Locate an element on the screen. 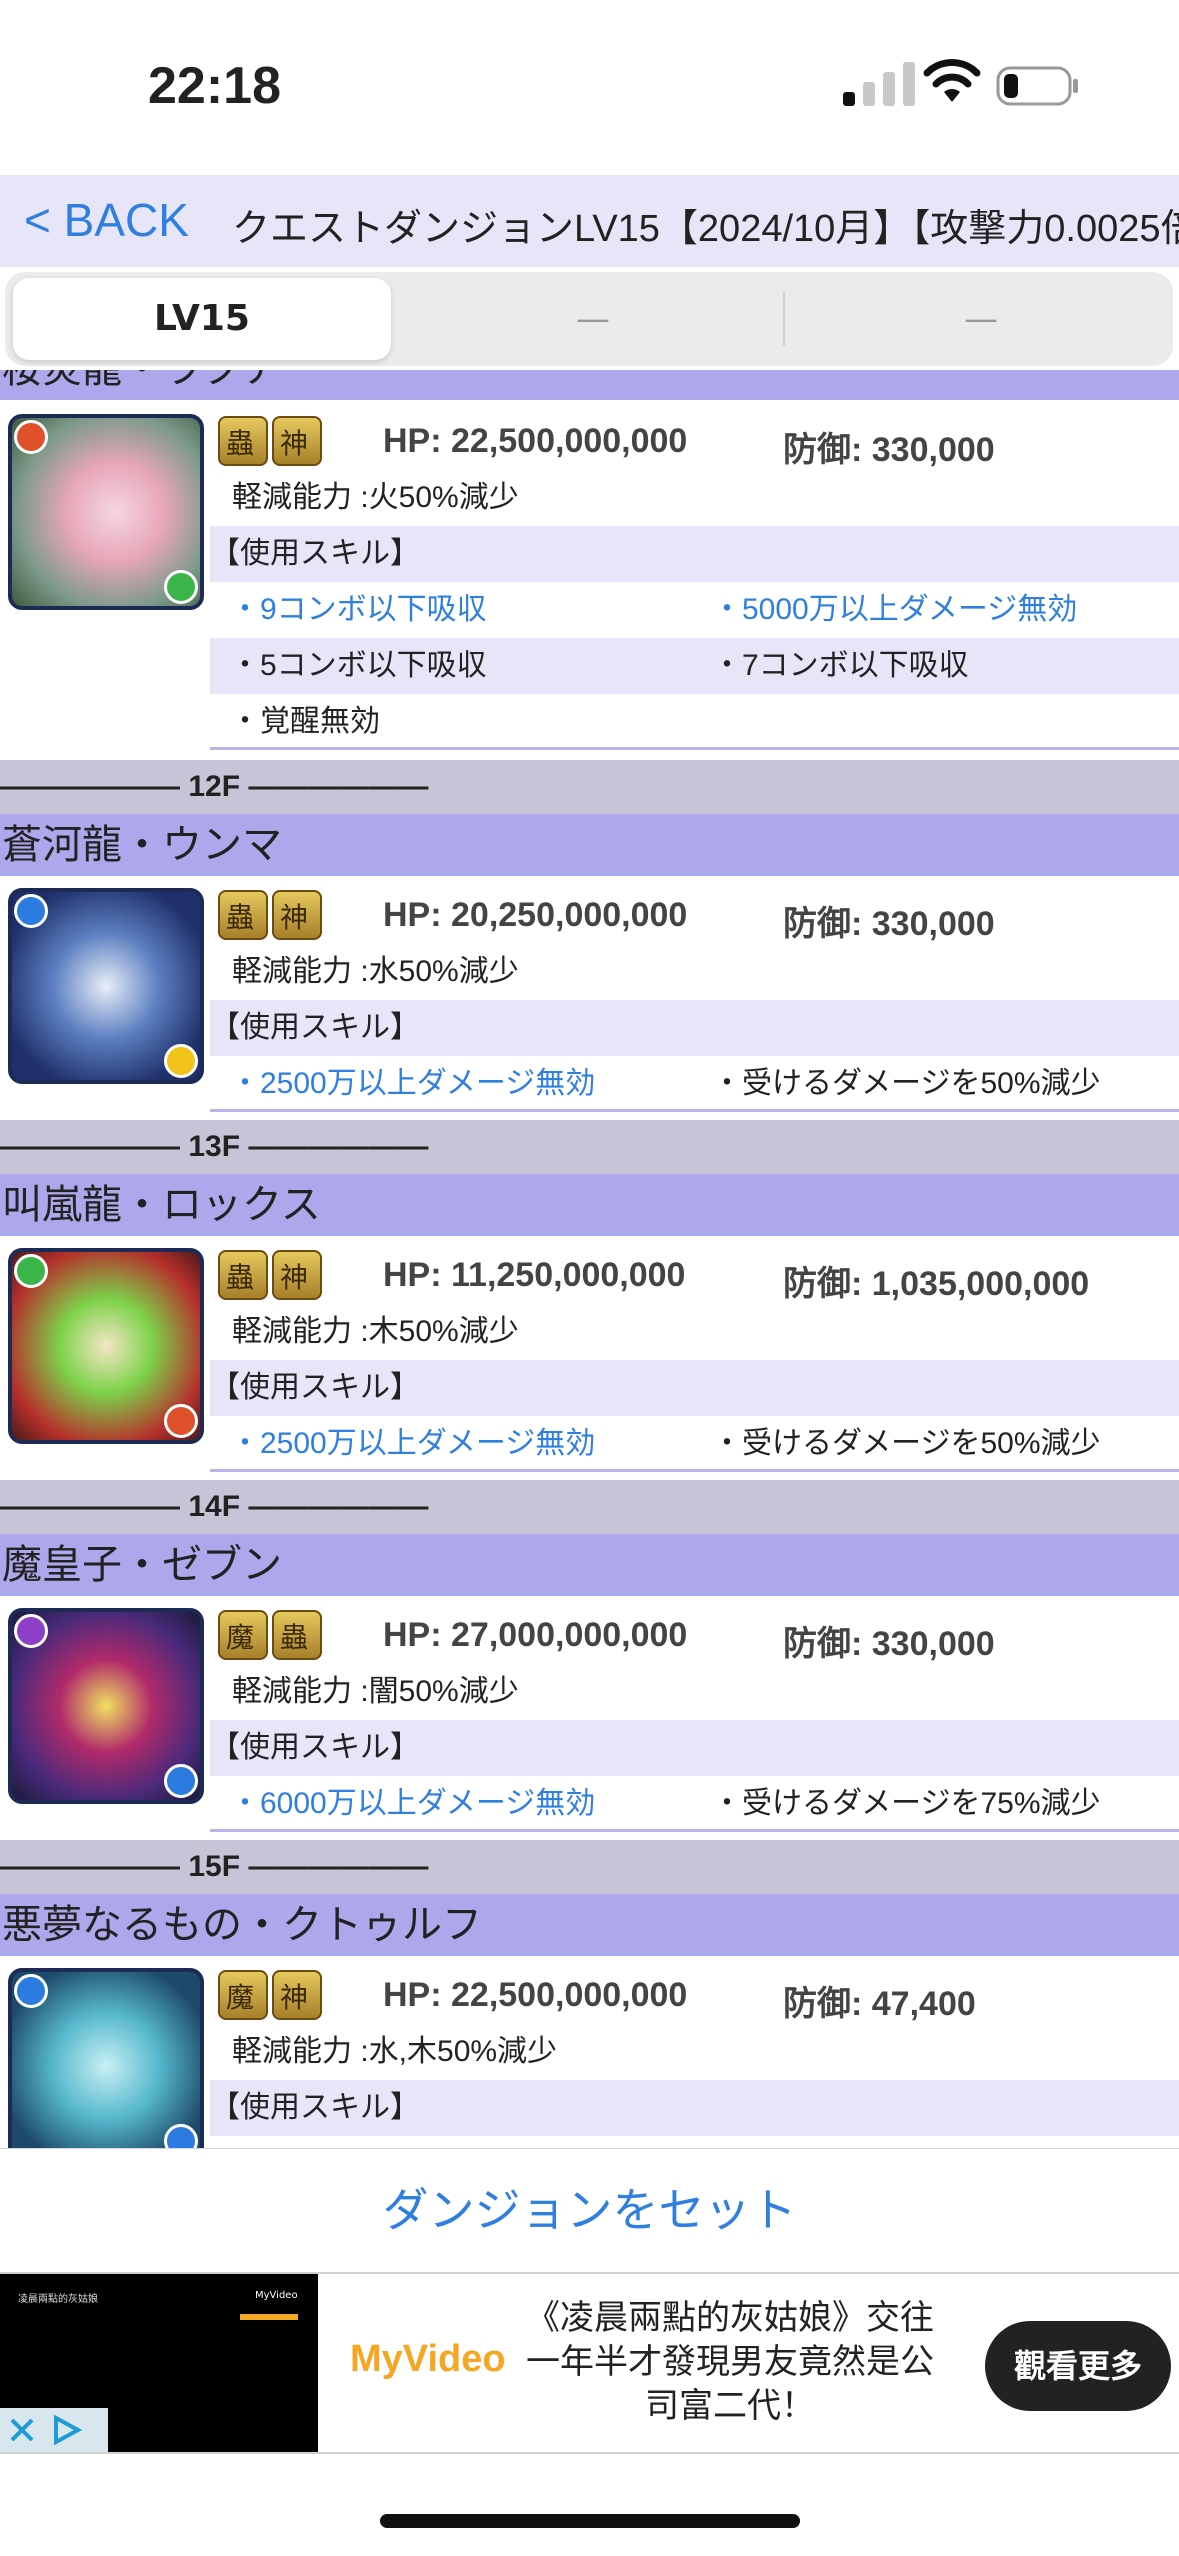 This screenshot has width=1179, height=2556. resist-row: 軽減能力 :火50%減少 is located at coordinates (694, 498).